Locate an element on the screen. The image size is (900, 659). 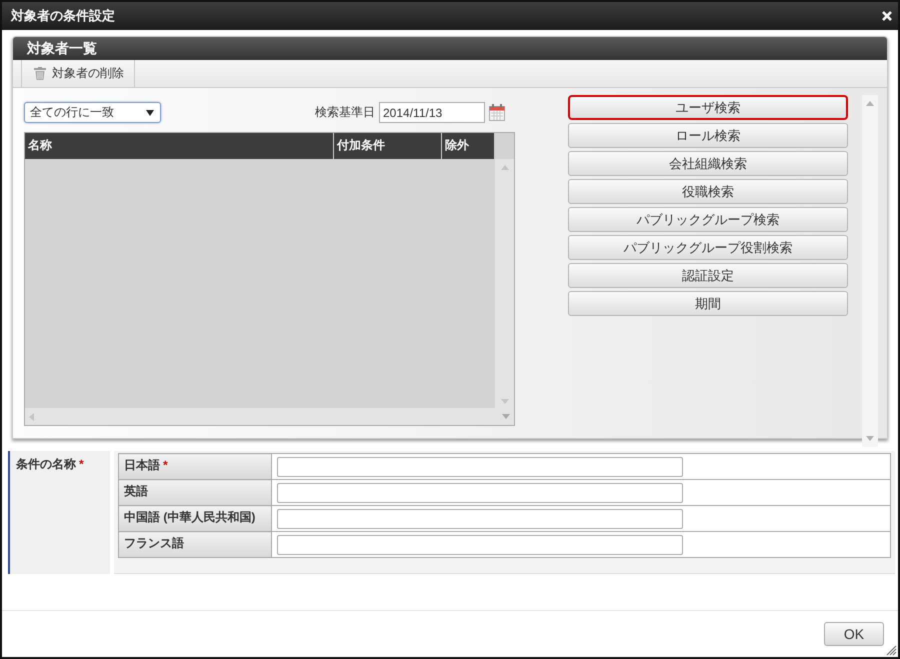
close-icon is located at coordinates (887, 16).